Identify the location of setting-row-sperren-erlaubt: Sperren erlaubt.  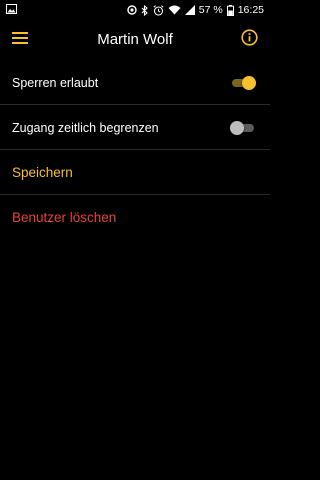
(135, 83).